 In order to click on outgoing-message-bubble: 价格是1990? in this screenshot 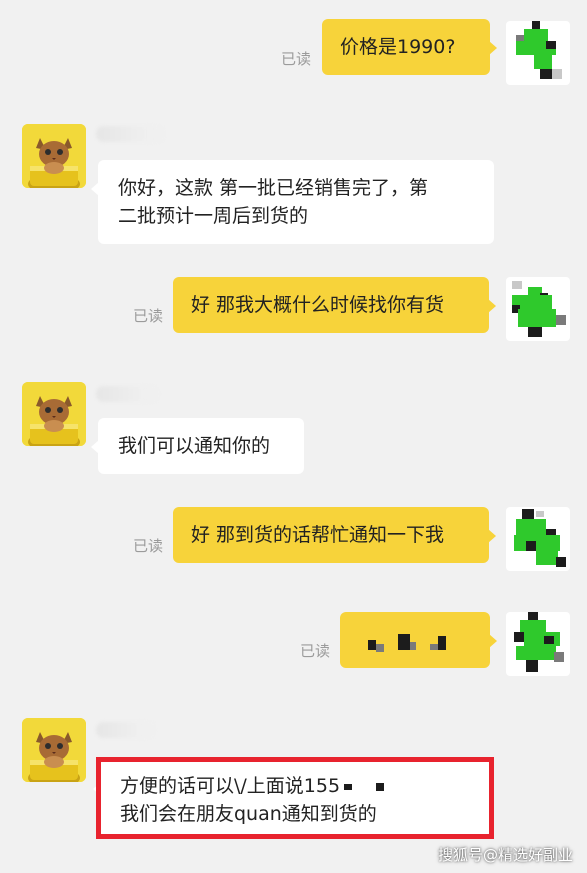, I will do `click(409, 47)`.